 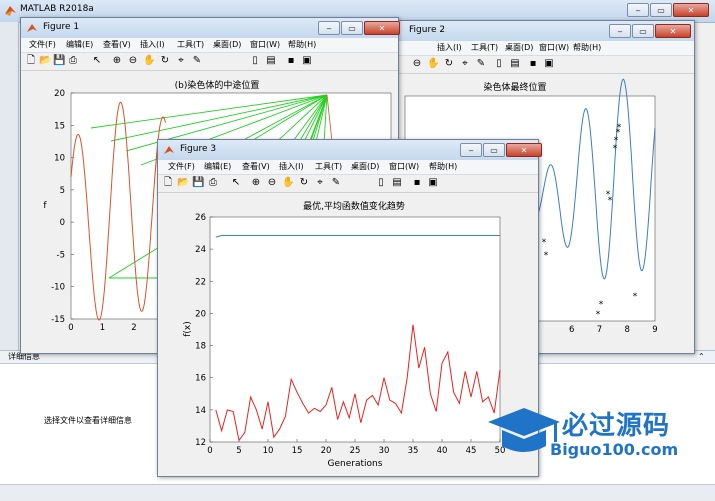 I want to click on matlab-figure-icon, so click(x=169, y=150).